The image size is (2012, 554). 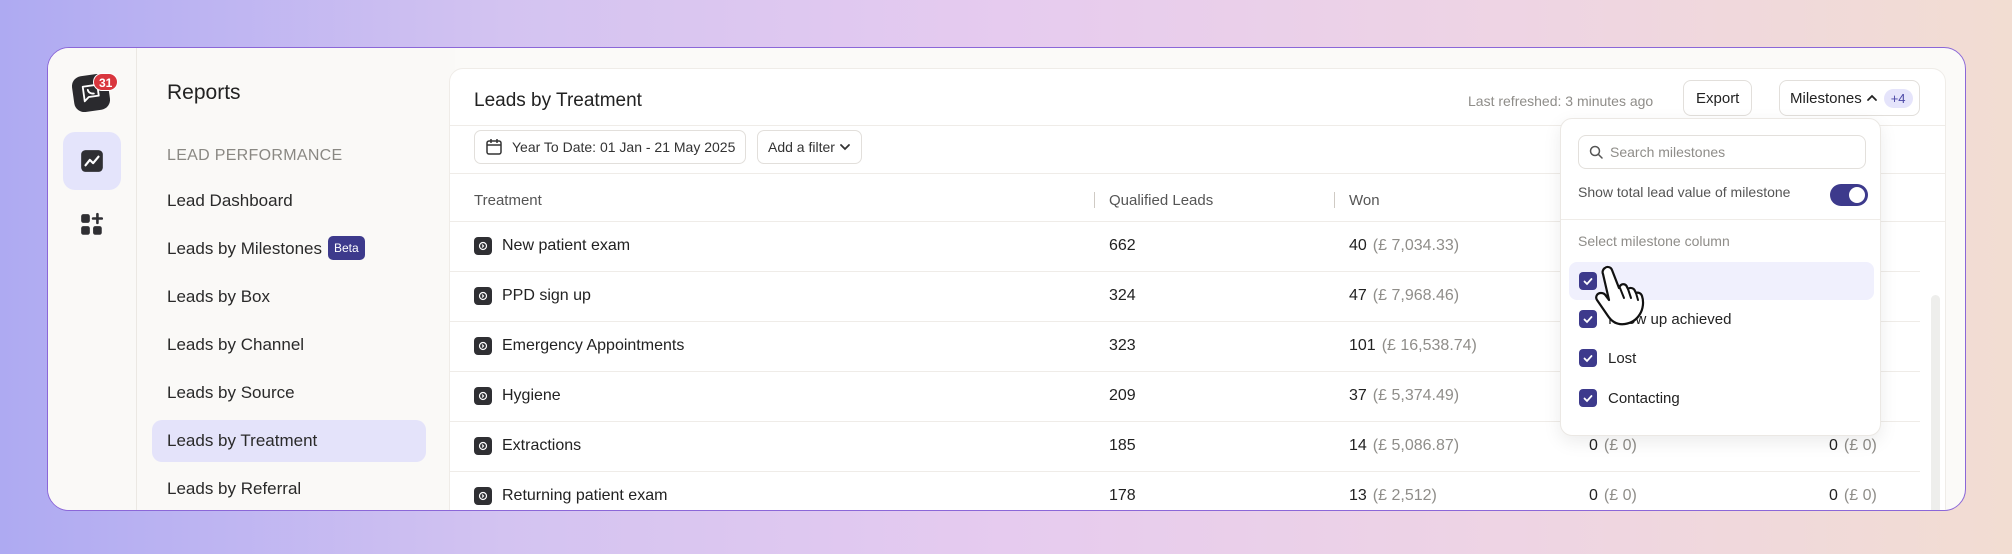 I want to click on calendar-icon, so click(x=494, y=147).